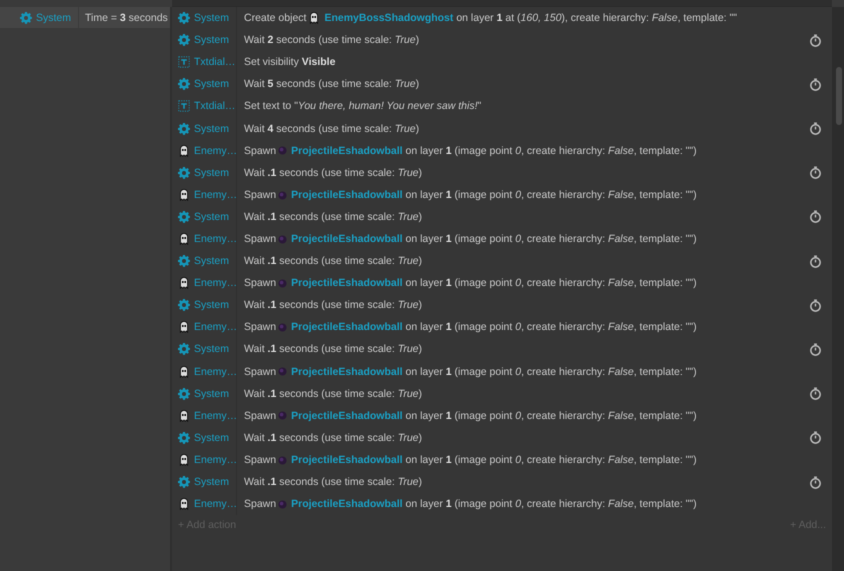 This screenshot has width=844, height=571. What do you see at coordinates (389, 18) in the screenshot?
I see `object-link: EnemyBossShadowghost` at bounding box center [389, 18].